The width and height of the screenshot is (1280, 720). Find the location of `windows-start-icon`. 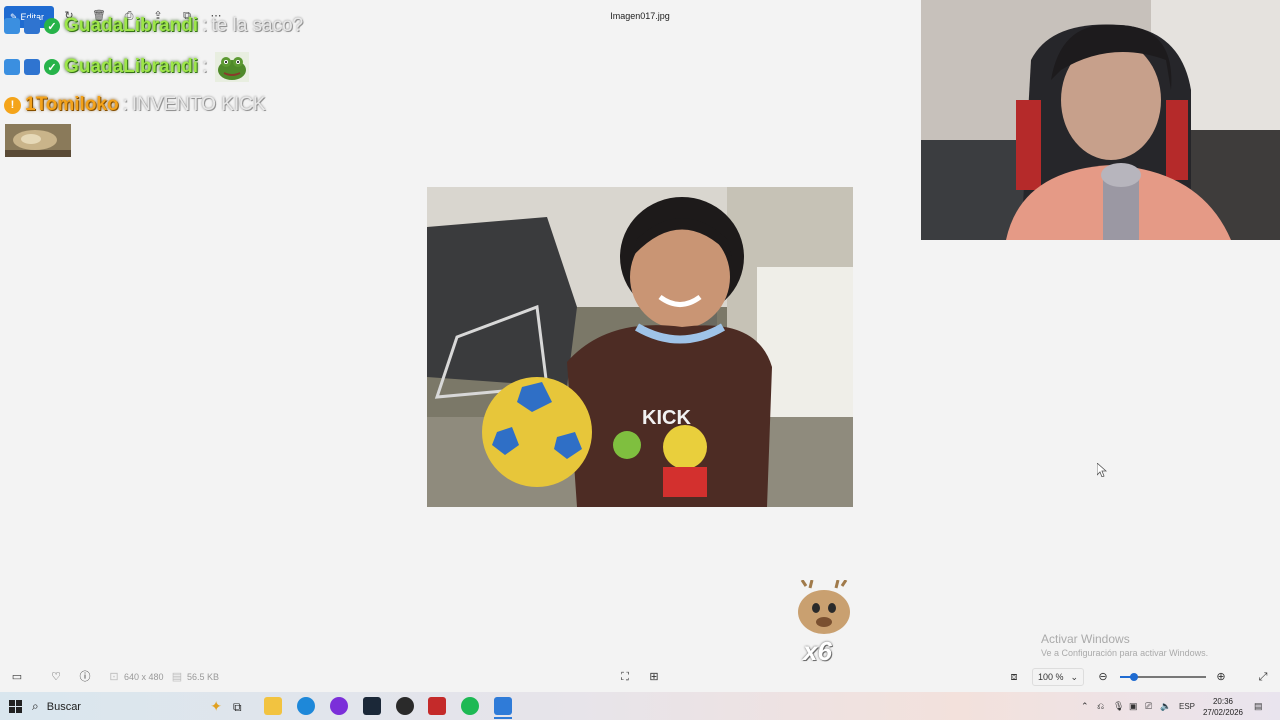

windows-start-icon is located at coordinates (15, 706).